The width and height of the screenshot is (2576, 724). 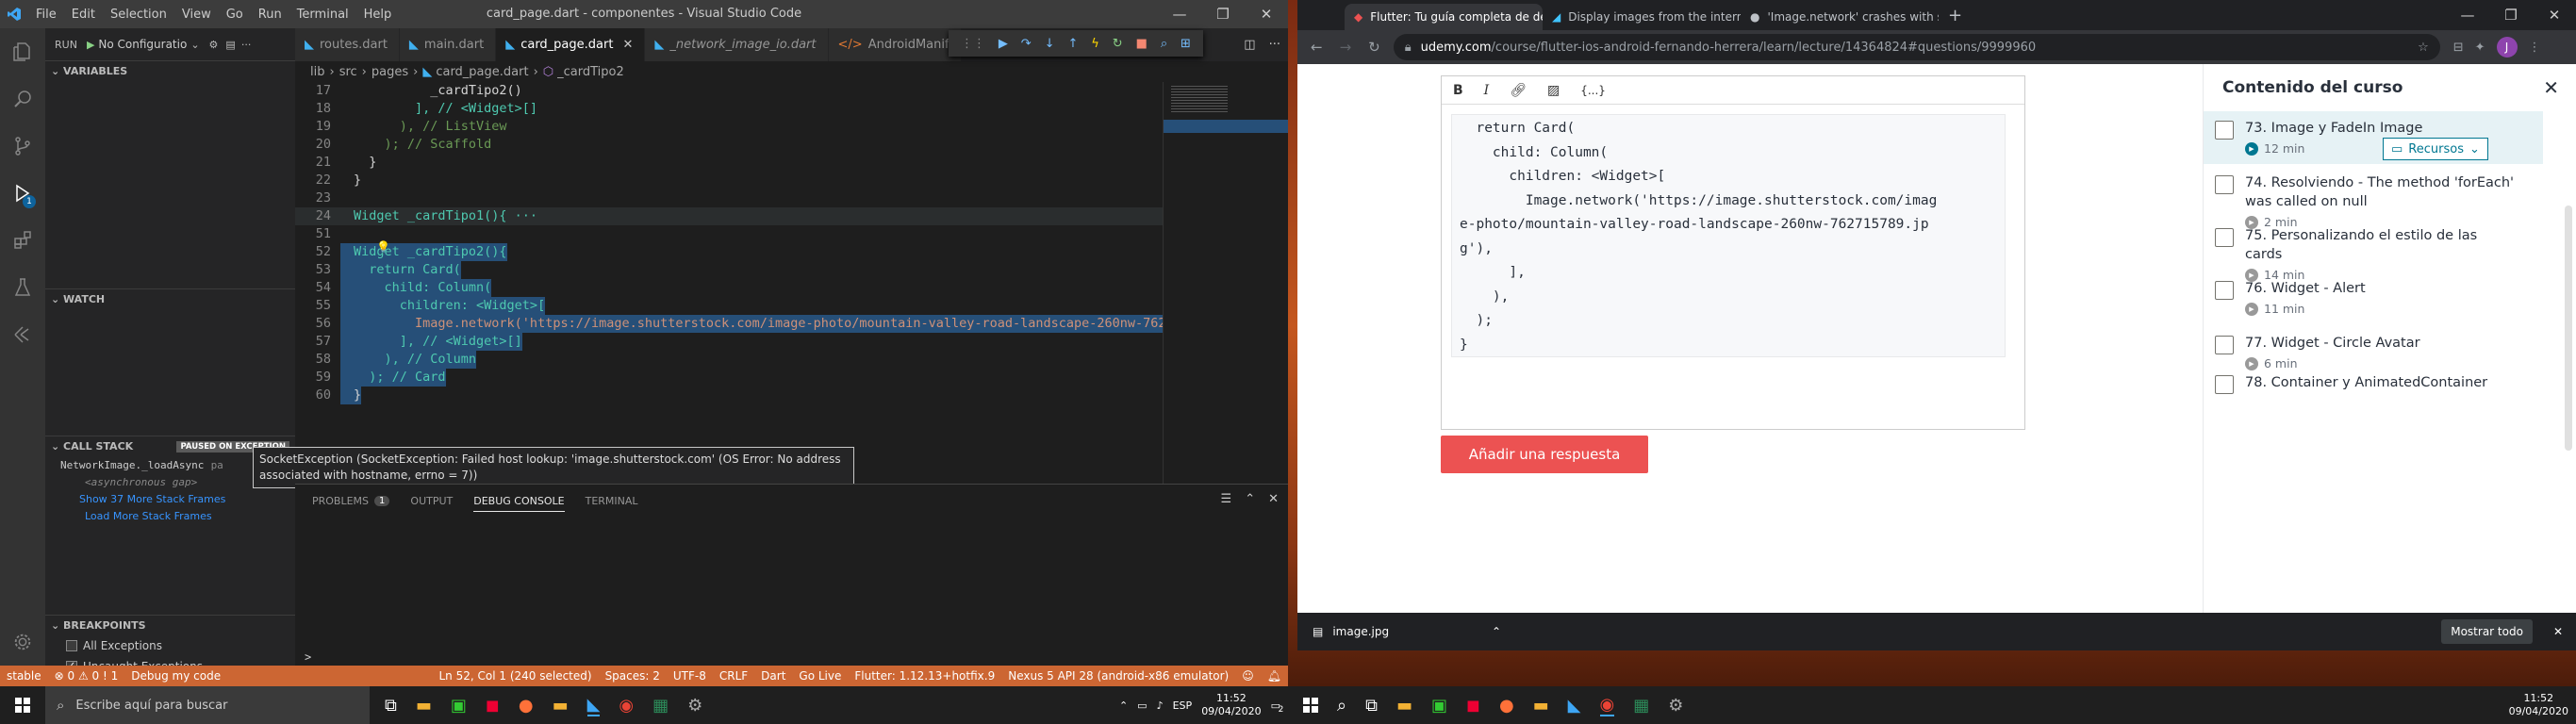 What do you see at coordinates (1408, 48) in the screenshot?
I see `lock-icon: 🔒︎` at bounding box center [1408, 48].